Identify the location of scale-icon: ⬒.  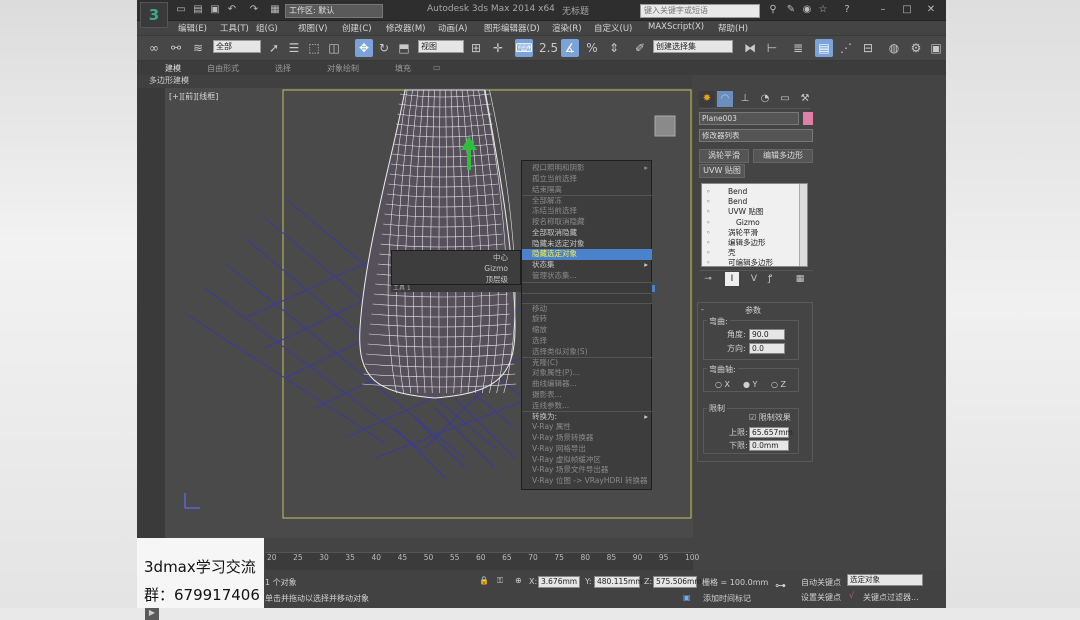
(404, 48).